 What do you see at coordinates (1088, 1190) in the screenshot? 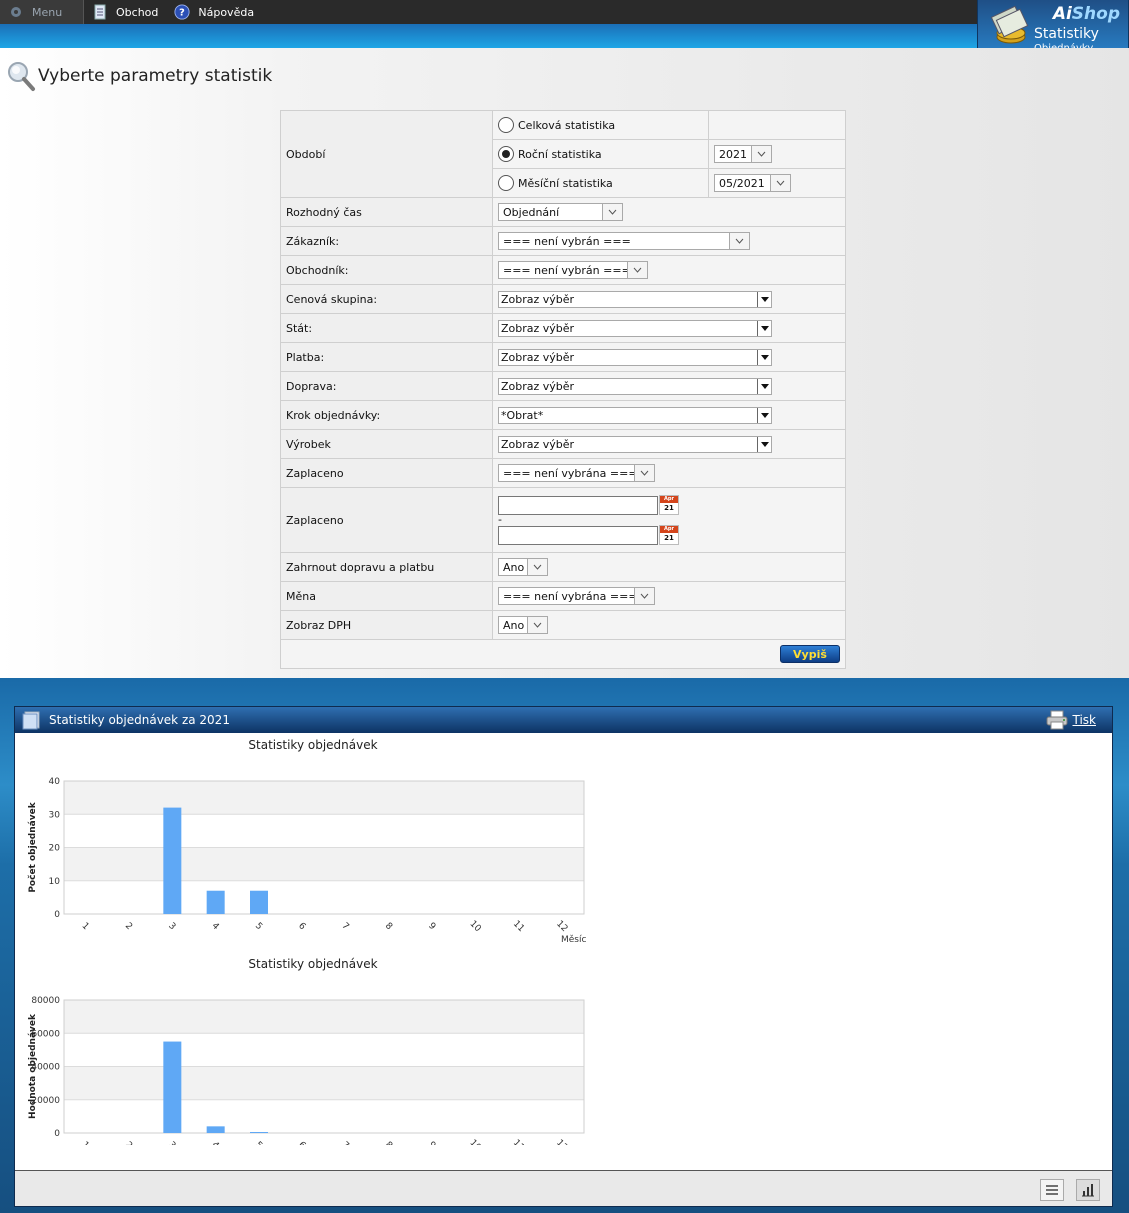
I see `chart-view-button` at bounding box center [1088, 1190].